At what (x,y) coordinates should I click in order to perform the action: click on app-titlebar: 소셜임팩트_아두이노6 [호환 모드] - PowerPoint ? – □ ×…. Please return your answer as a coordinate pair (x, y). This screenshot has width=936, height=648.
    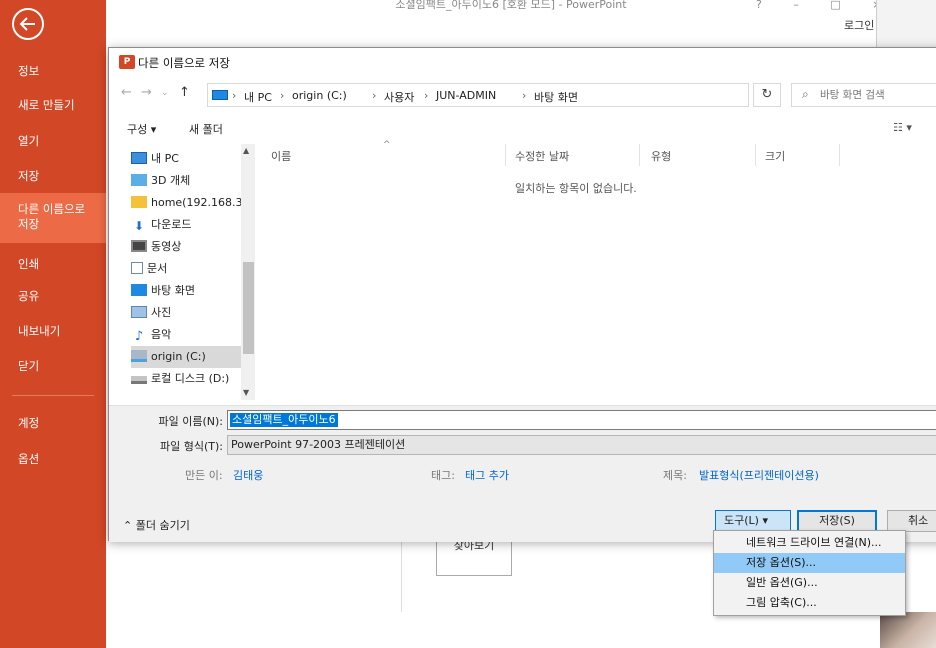
    Looking at the image, I should click on (521, 23).